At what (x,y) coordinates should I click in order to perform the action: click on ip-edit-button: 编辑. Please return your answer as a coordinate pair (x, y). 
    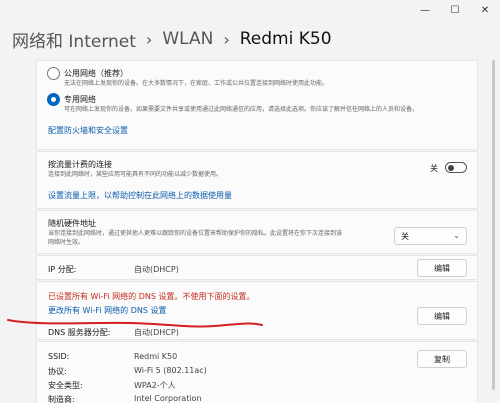
    Looking at the image, I should click on (442, 268).